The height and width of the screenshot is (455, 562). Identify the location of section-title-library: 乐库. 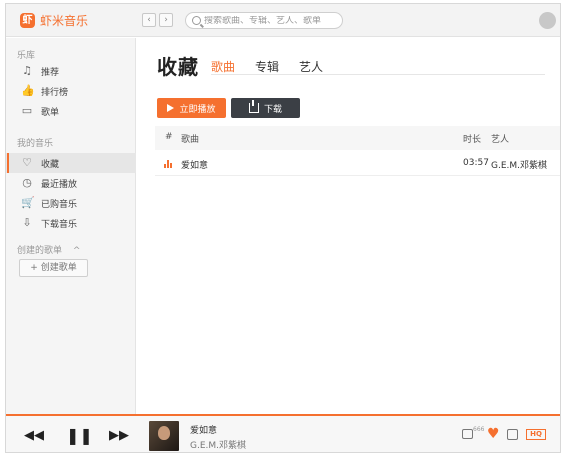
(26, 56).